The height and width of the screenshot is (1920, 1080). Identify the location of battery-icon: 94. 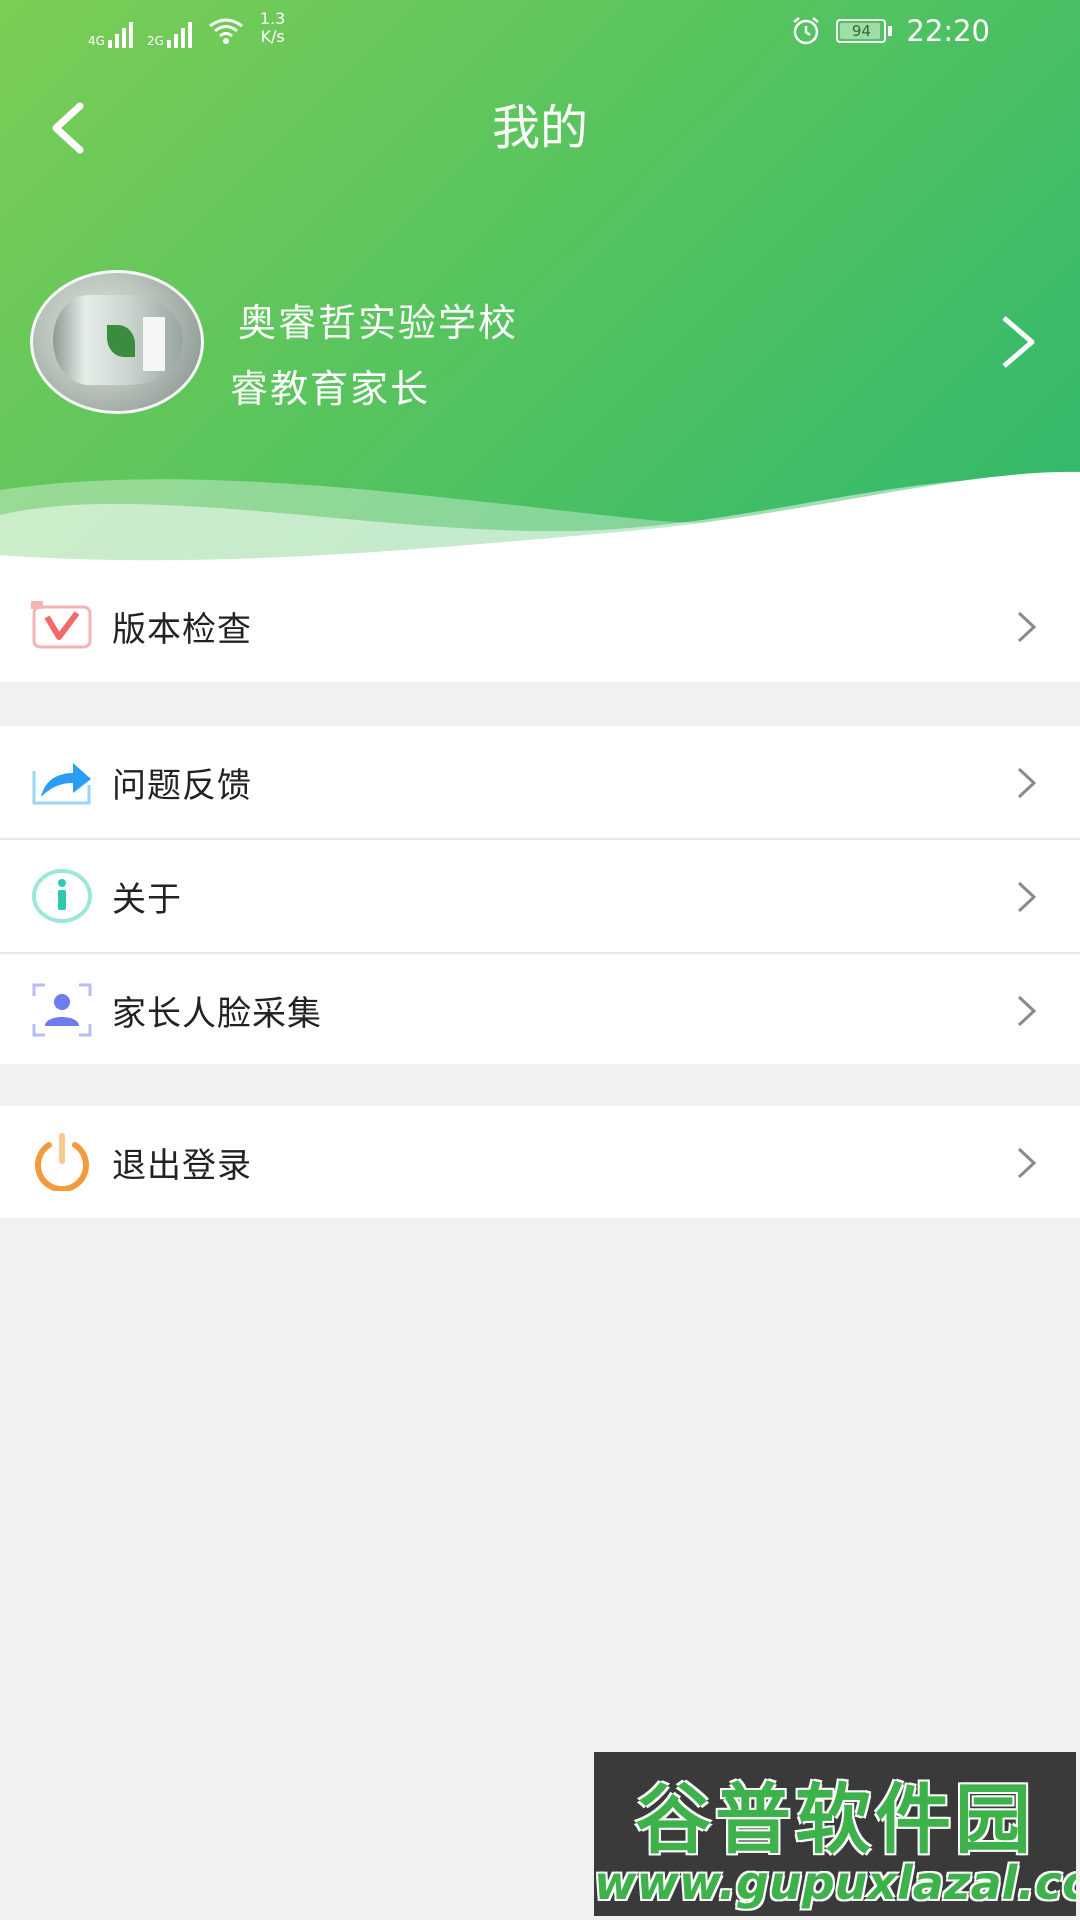
(861, 31).